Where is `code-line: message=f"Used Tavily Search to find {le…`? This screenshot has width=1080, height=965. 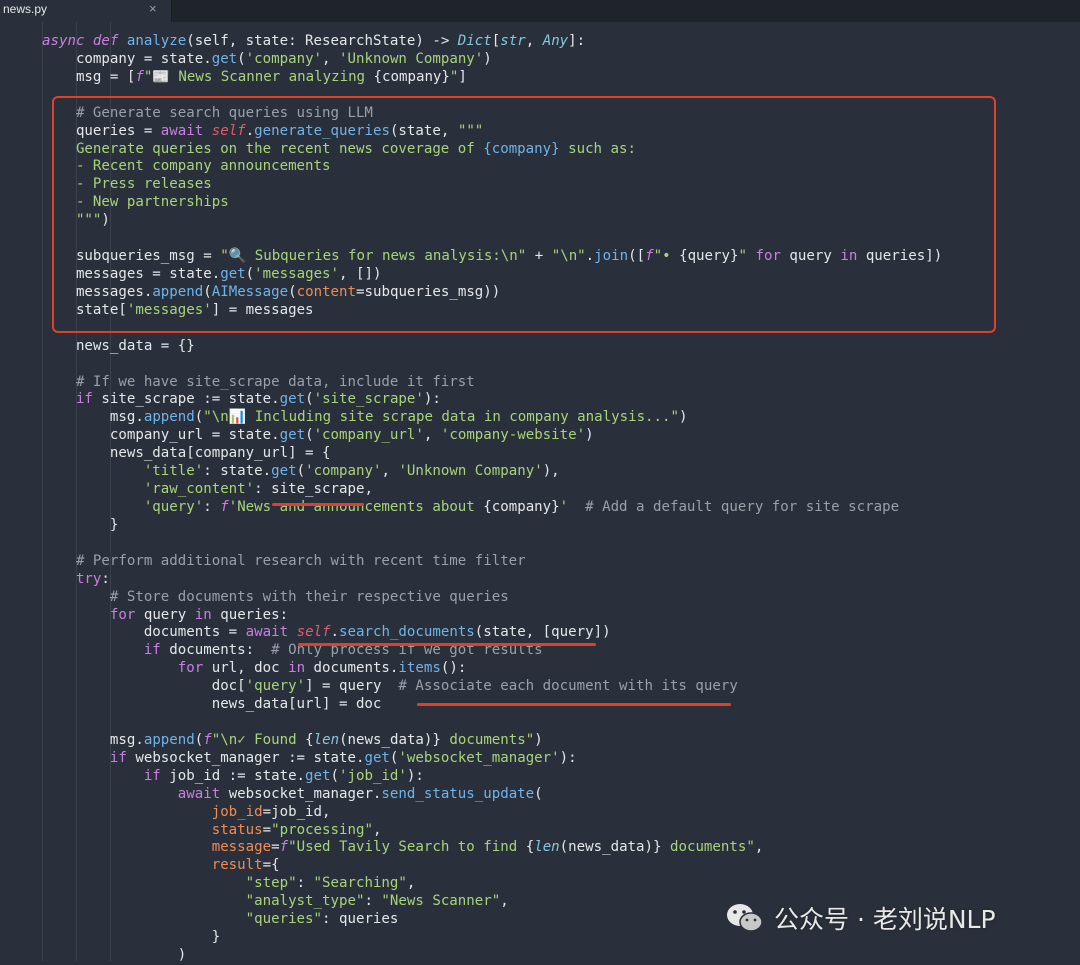 code-line: message=f"Used Tavily Search to find {le… is located at coordinates (540, 848).